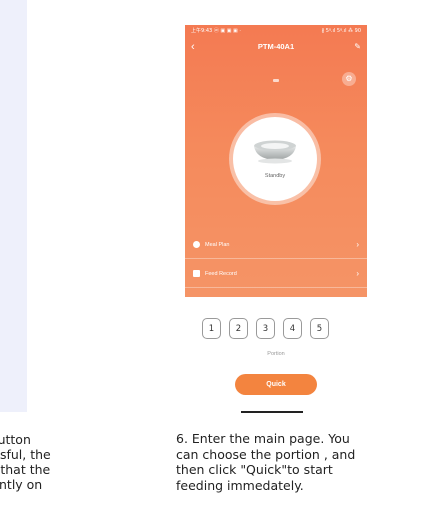  I want to click on status-indicators: ∦ 5ᵍ.ıl 5ᵍ.ıl ⁂ 90, so click(341, 30).